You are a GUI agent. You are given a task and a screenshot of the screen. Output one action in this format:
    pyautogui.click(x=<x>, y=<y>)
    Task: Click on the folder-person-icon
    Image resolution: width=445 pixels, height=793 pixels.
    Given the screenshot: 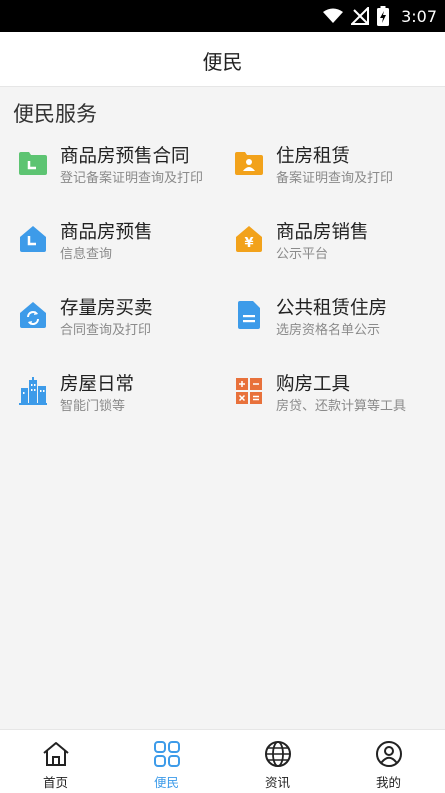 What is the action you would take?
    pyautogui.click(x=249, y=163)
    